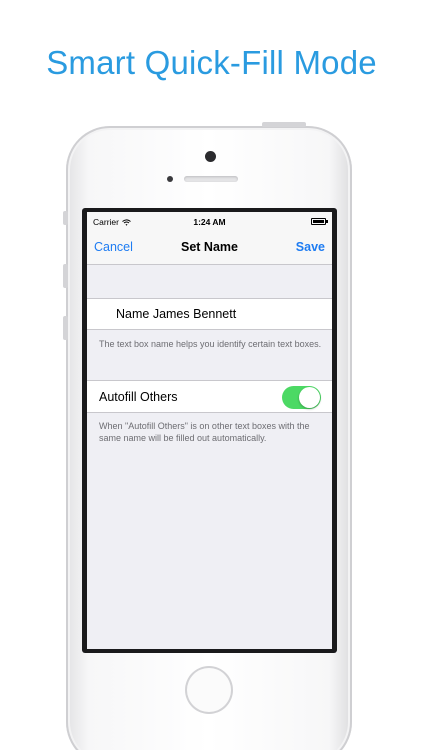  I want to click on autofill-others-cell: Autofill Others, so click(209, 396).